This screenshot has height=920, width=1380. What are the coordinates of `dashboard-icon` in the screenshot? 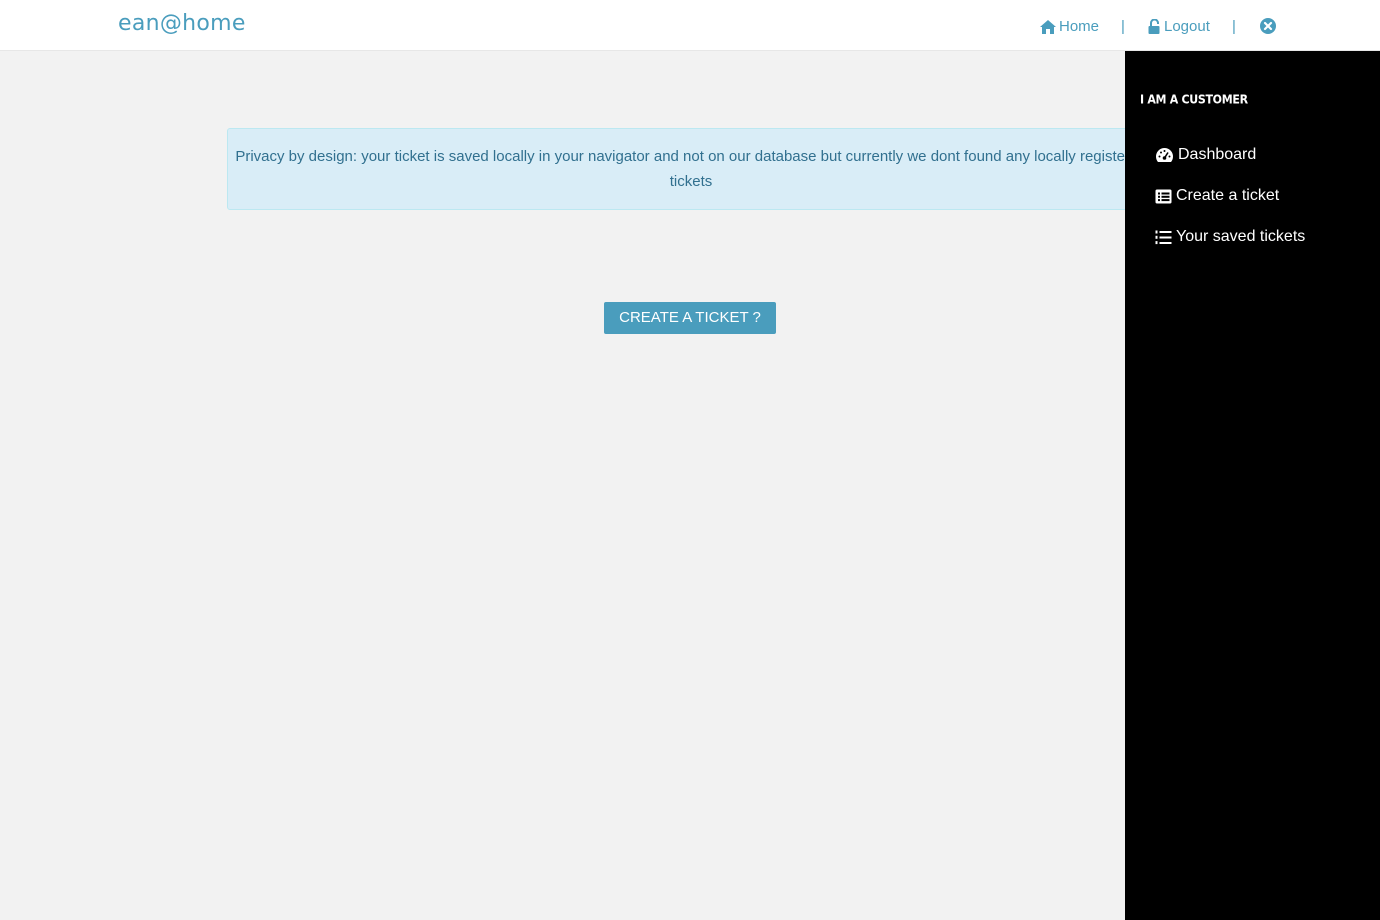 It's located at (1164, 155).